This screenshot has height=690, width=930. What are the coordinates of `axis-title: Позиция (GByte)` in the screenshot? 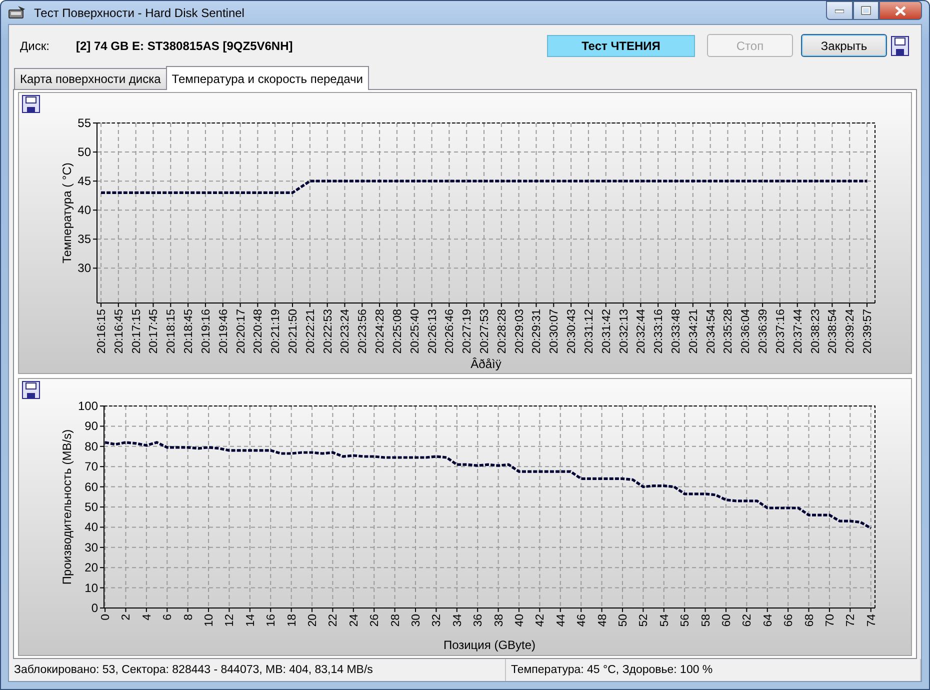 It's located at (489, 645).